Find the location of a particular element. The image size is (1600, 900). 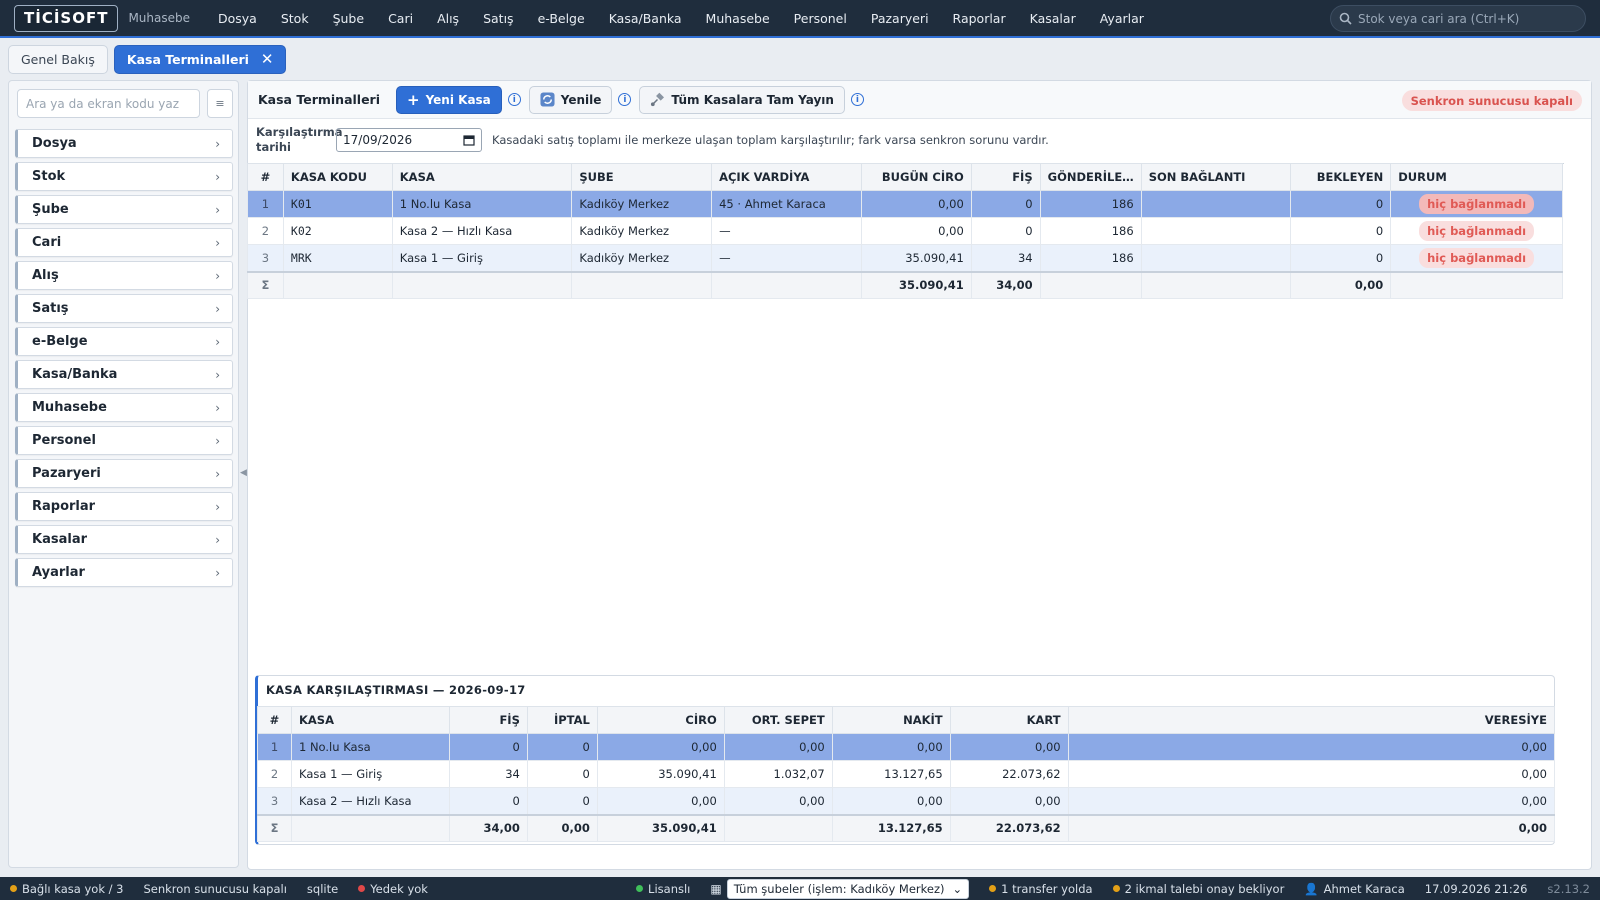

menu-muhasebe: Muhasebe is located at coordinates (738, 18).